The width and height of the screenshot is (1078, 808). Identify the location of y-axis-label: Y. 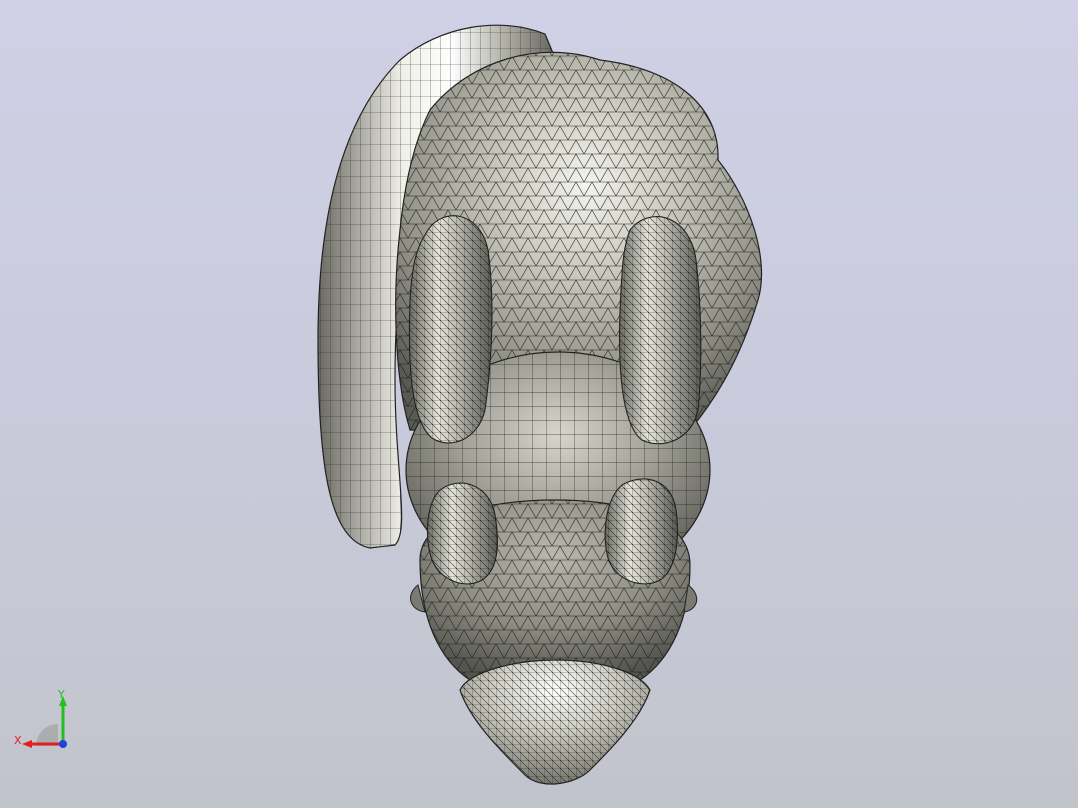
(61, 694).